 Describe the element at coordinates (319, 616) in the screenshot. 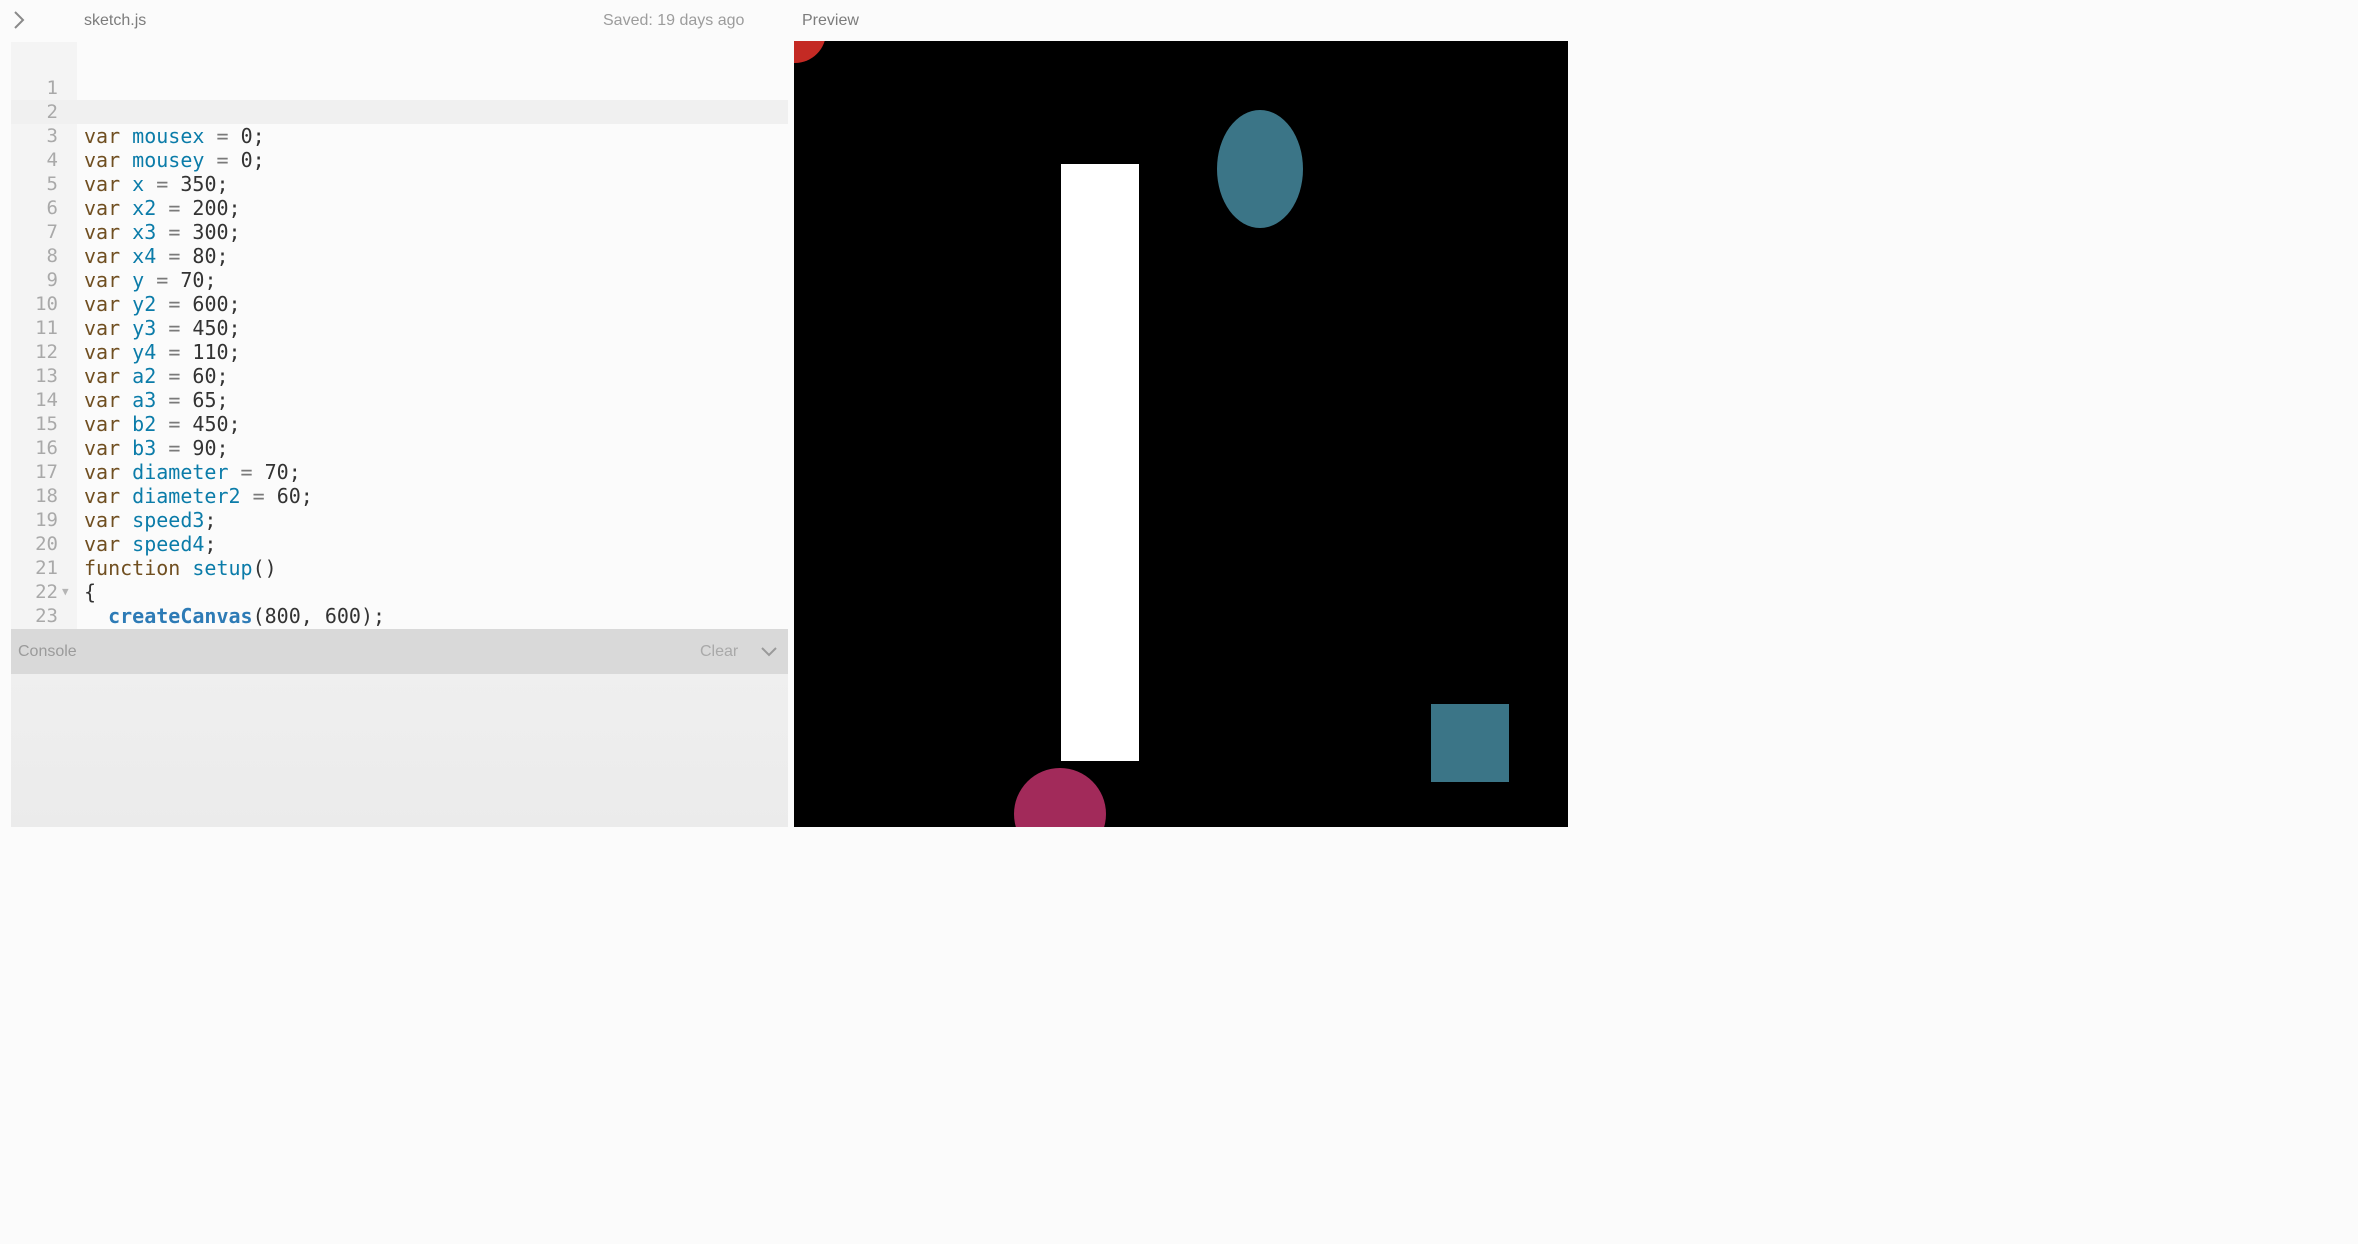

I see `code-token: (800, 600);` at that location.